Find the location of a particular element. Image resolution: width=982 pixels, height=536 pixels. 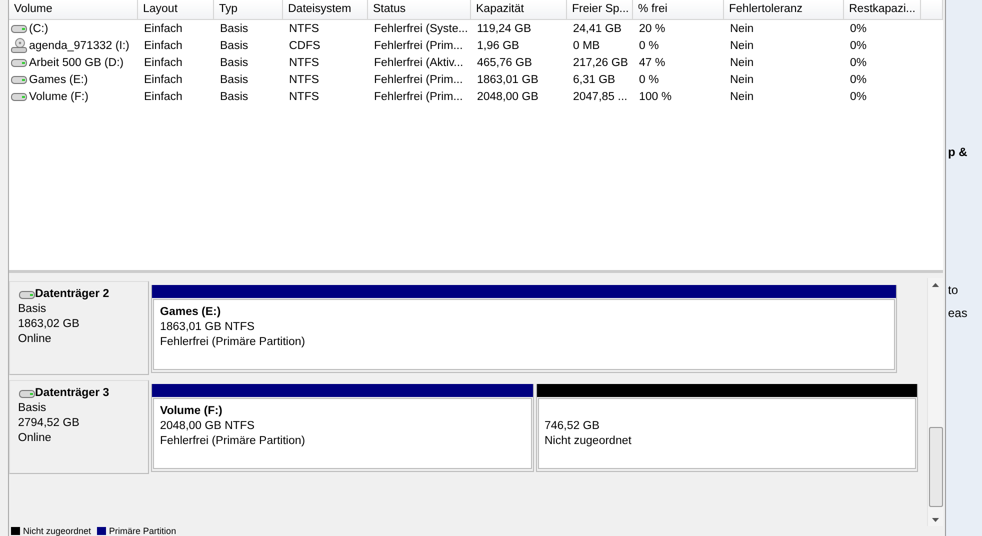

drive-label: Games (E:) is located at coordinates (58, 80).